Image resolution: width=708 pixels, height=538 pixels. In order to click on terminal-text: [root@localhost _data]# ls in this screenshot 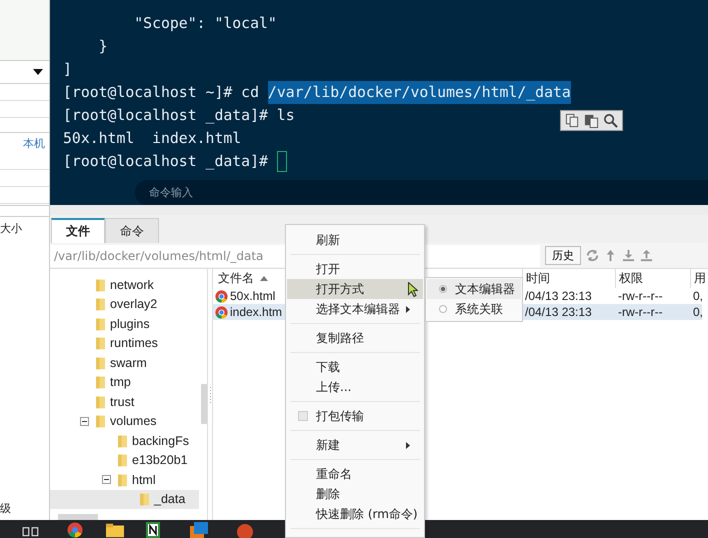, I will do `click(179, 116)`.